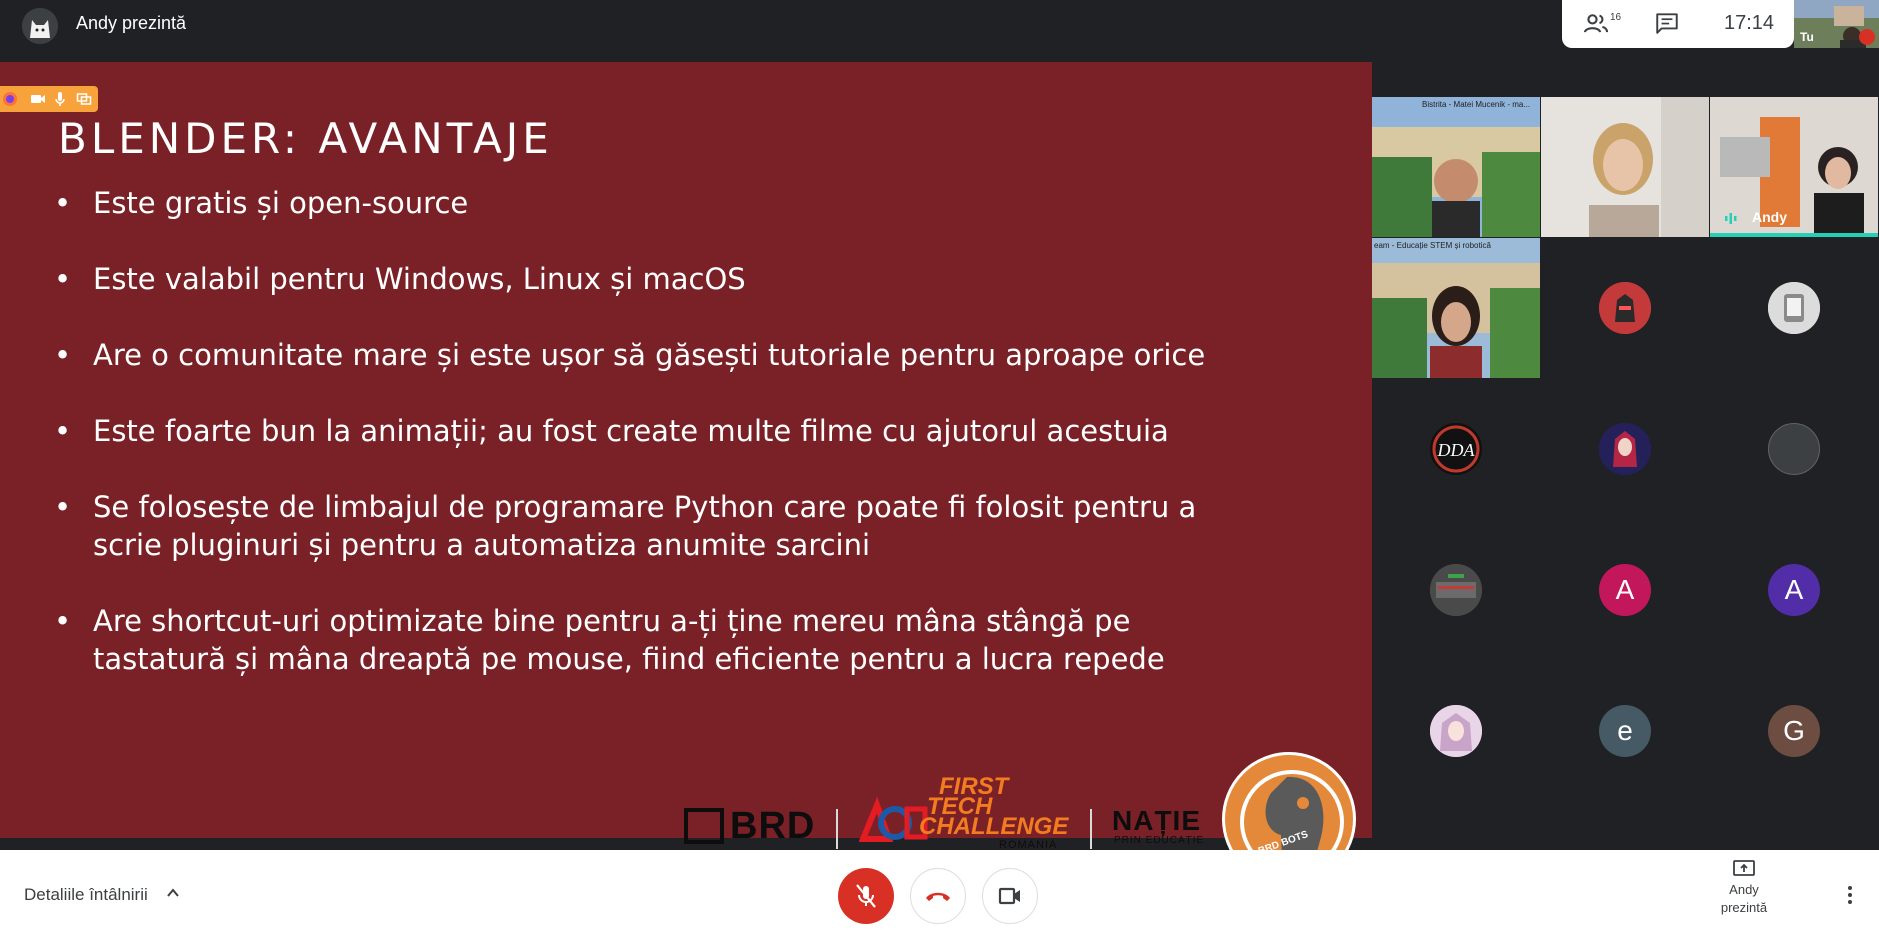 The width and height of the screenshot is (1879, 939). I want to click on microphone-toggle-button, so click(866, 896).